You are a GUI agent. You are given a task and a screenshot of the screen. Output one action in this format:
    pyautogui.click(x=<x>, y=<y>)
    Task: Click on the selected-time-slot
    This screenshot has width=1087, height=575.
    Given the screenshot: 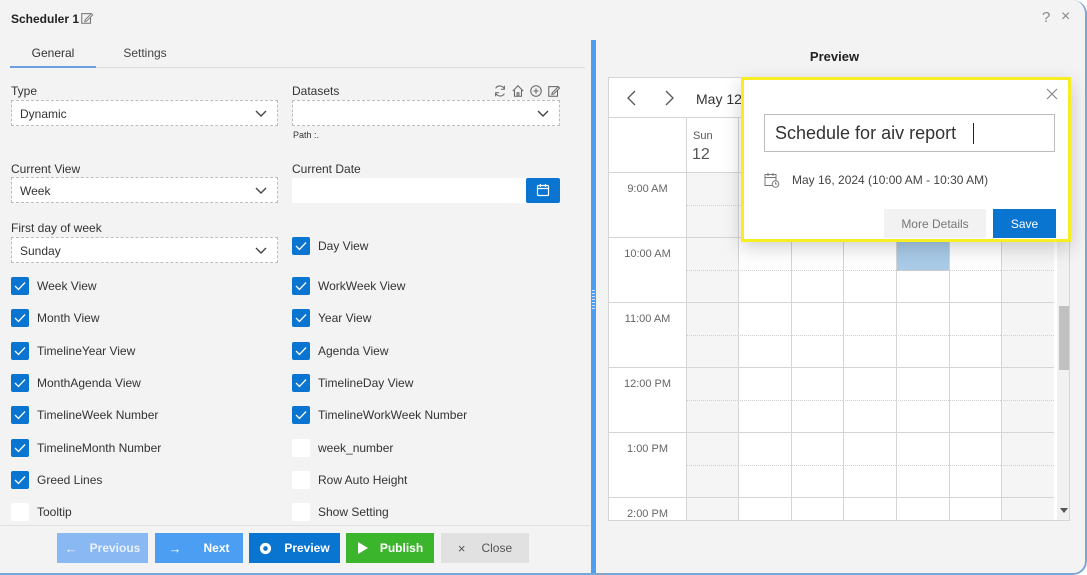 What is the action you would take?
    pyautogui.click(x=922, y=254)
    